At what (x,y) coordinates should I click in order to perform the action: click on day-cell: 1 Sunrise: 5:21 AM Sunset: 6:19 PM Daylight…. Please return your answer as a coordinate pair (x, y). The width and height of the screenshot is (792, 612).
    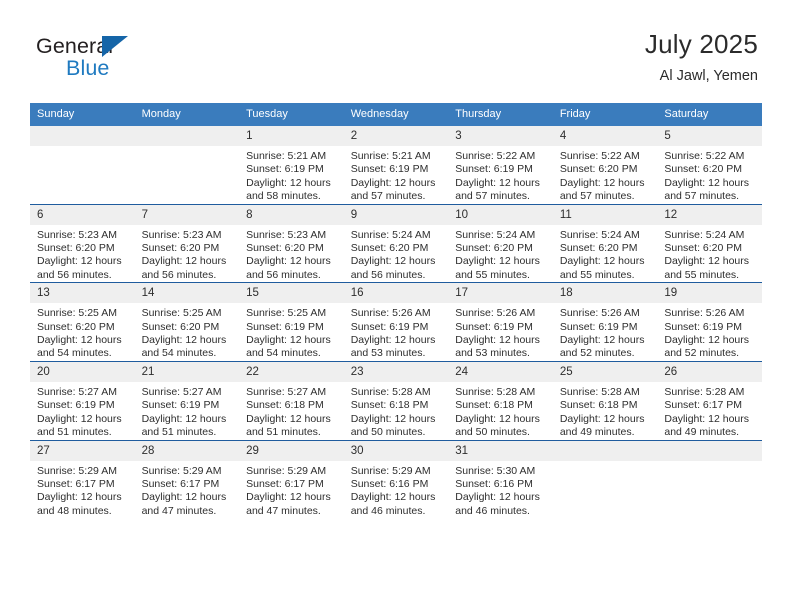
    Looking at the image, I should click on (291, 165).